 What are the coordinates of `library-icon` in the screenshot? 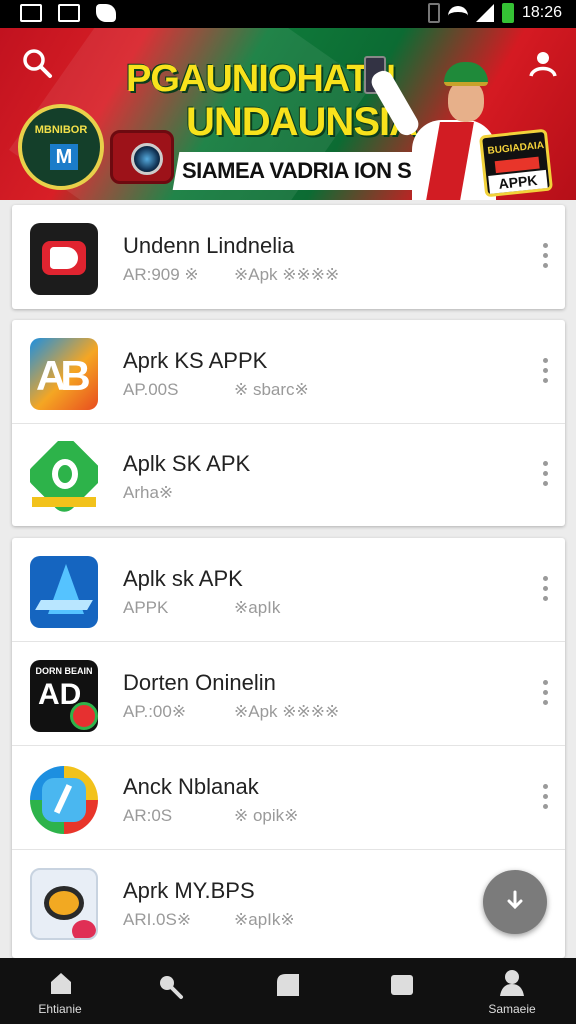 It's located at (402, 985).